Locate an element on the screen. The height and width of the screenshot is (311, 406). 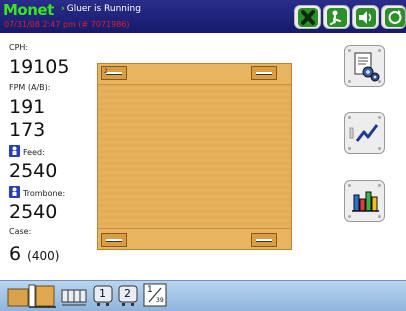
scale-top: 1 is located at coordinates (150, 290).